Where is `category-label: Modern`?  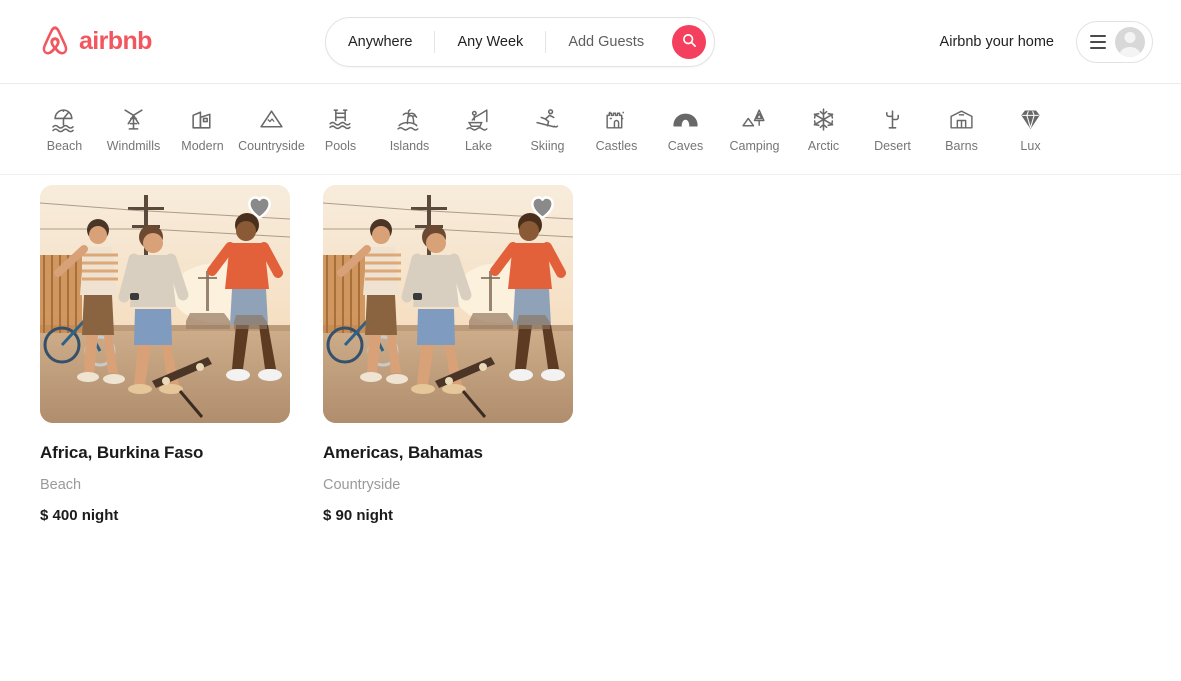
category-label: Modern is located at coordinates (202, 145).